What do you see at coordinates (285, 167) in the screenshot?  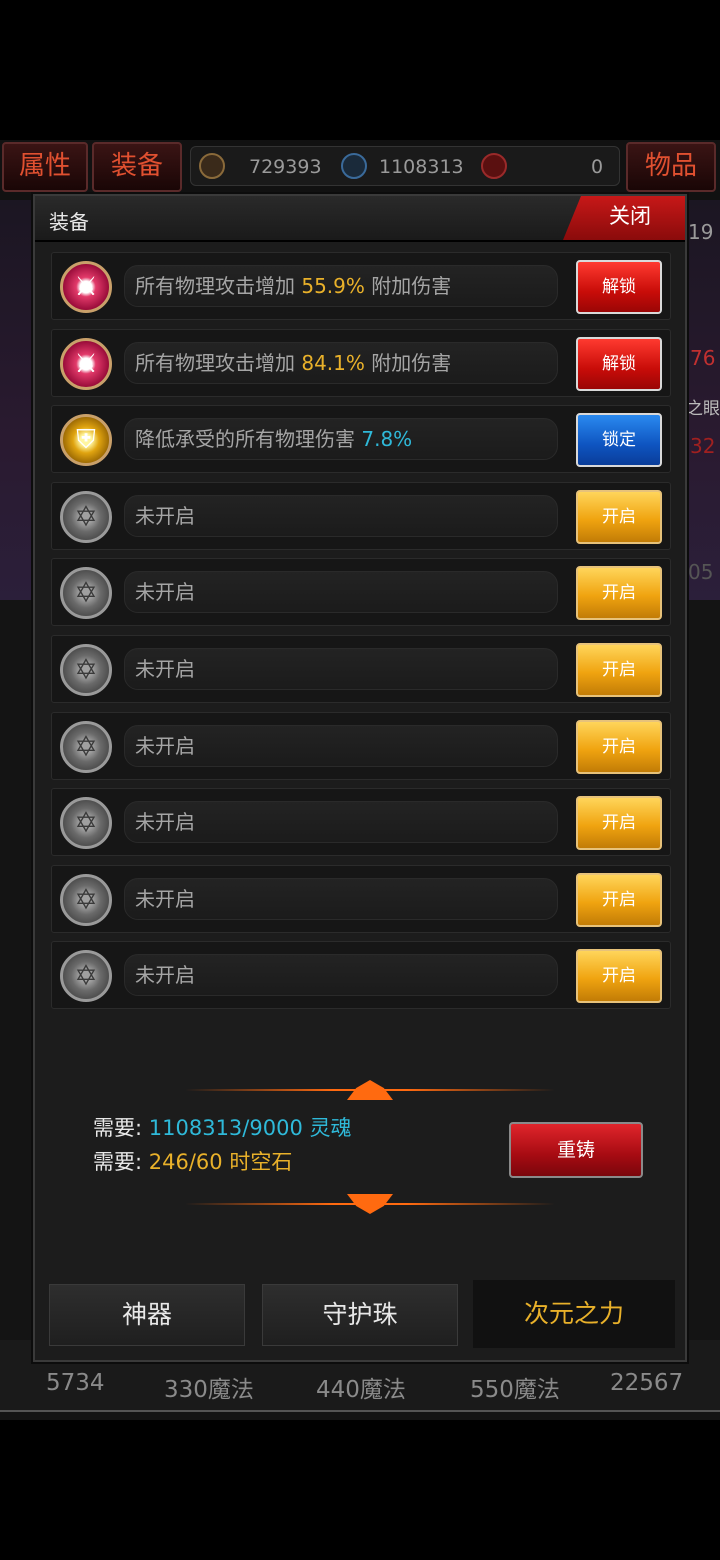 I see `coin-value: 729393` at bounding box center [285, 167].